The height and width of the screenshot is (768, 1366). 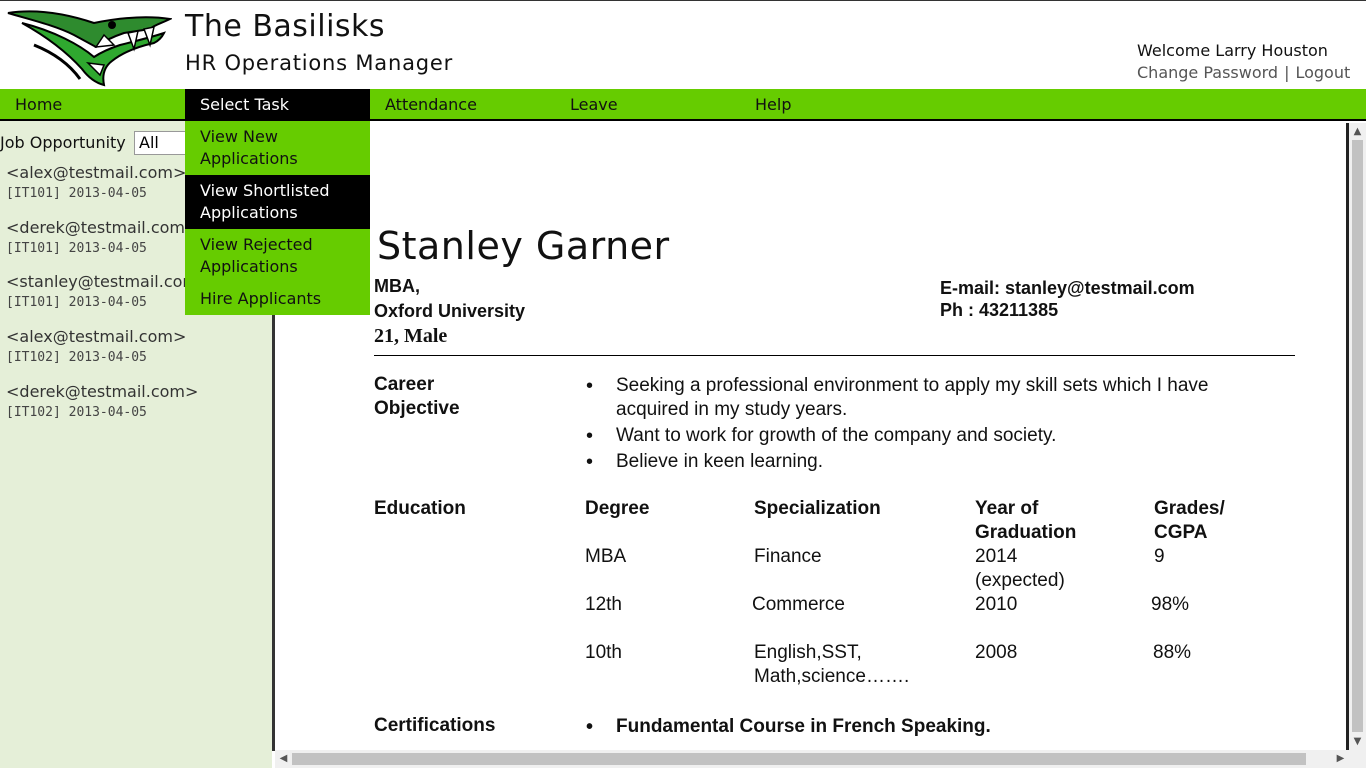 I want to click on edu-specialization: Finance, so click(x=788, y=556).